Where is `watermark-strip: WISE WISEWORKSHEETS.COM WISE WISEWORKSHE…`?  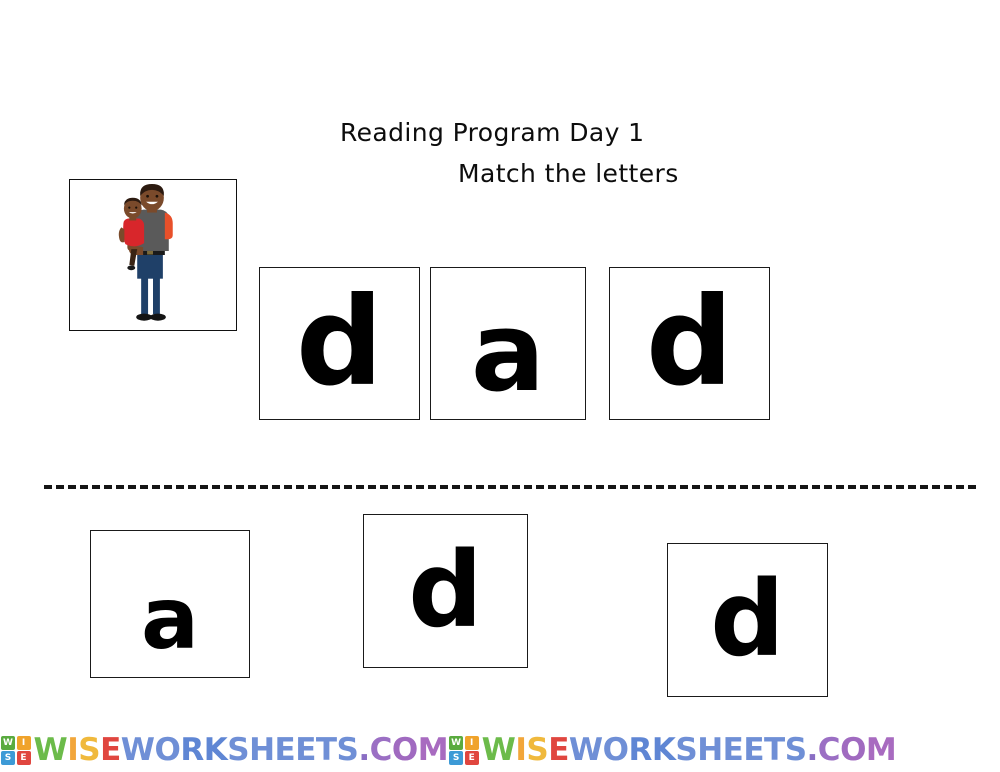 watermark-strip: WISE WISEWORKSHEETS.COM WISE WISEWORKSHE… is located at coordinates (500, 750).